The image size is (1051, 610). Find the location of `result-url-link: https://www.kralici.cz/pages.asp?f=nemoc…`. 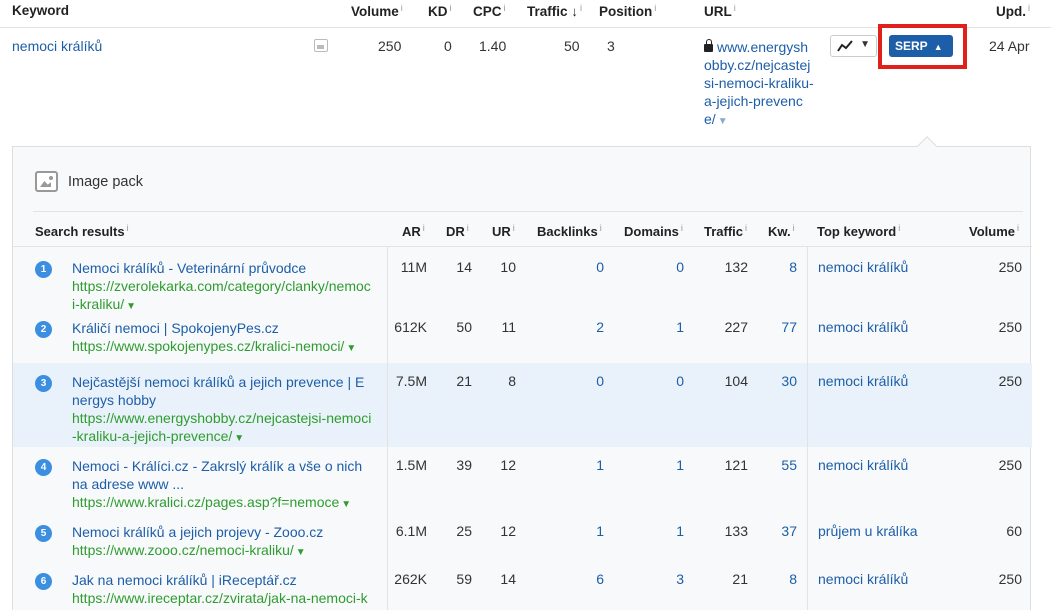

result-url-link: https://www.kralici.cz/pages.asp?f=nemoc… is located at coordinates (205, 502).